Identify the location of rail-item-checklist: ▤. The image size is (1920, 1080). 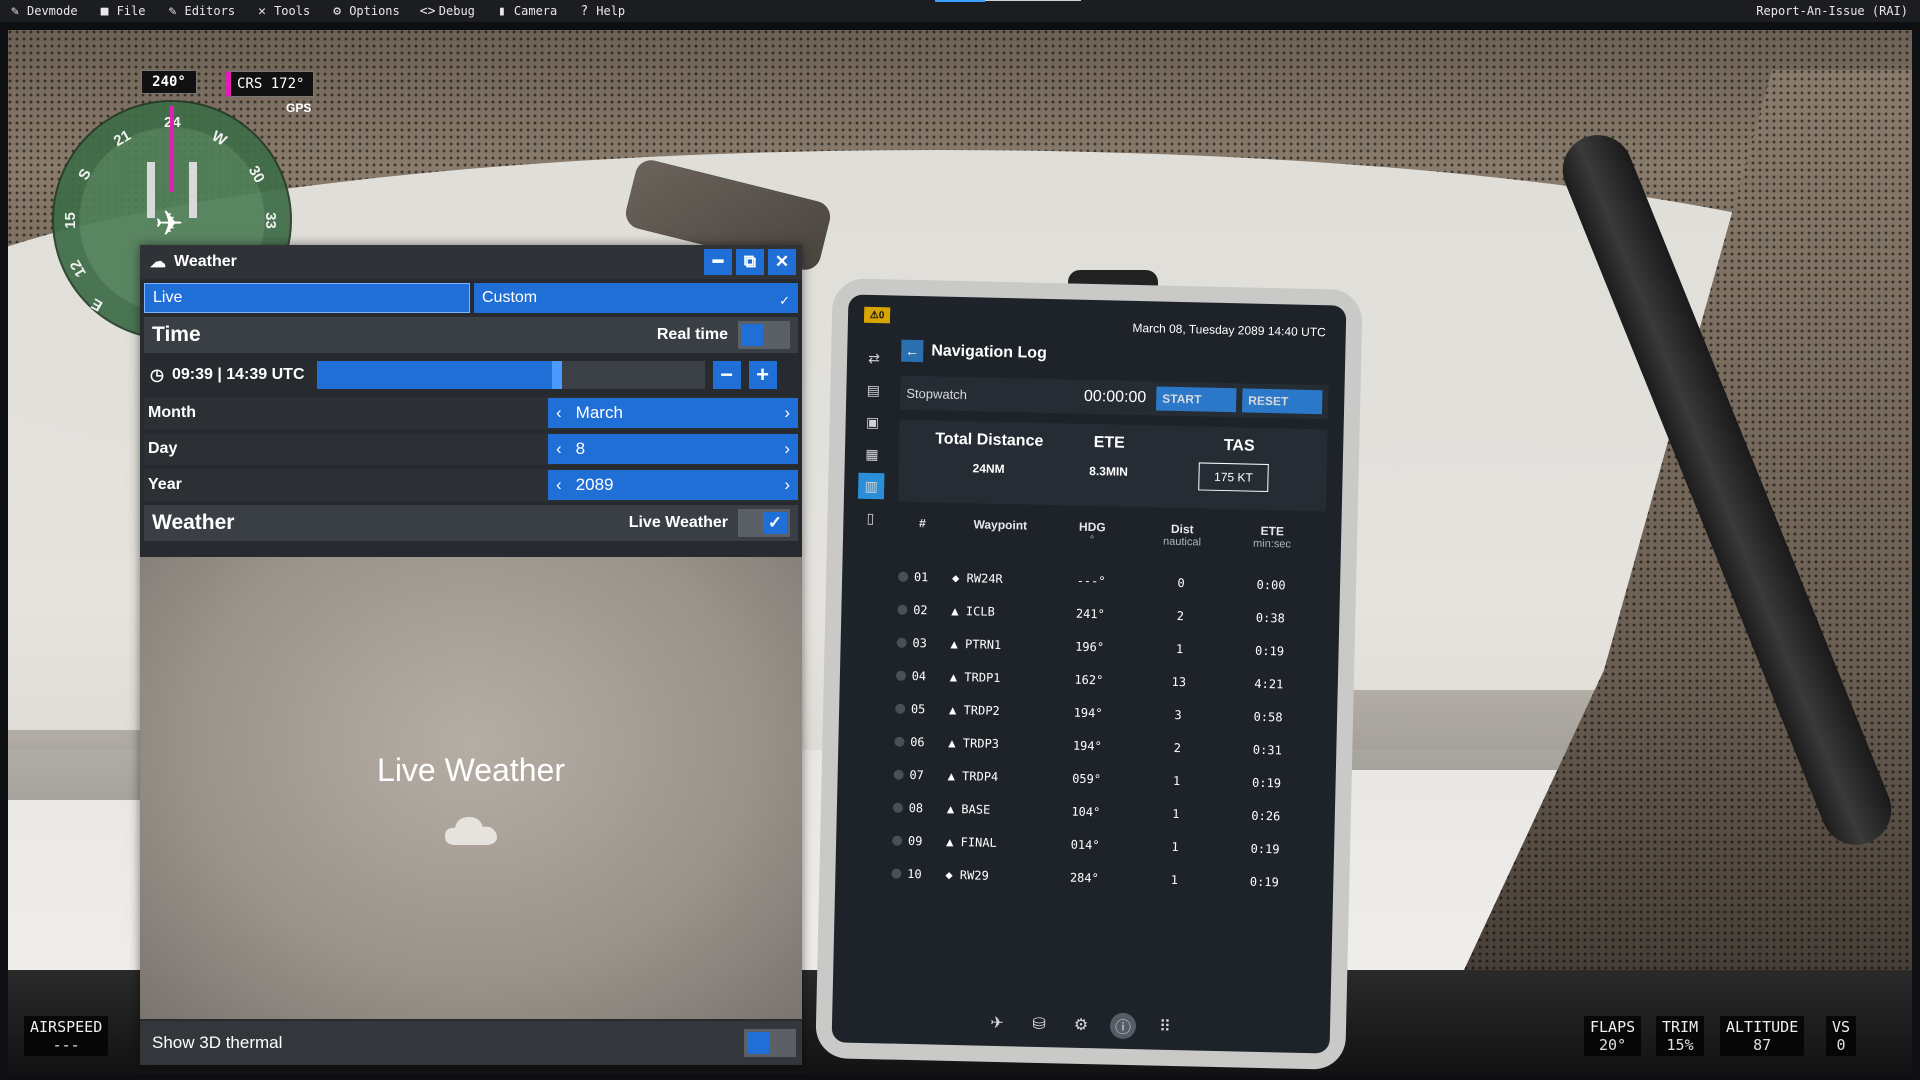
(873, 390).